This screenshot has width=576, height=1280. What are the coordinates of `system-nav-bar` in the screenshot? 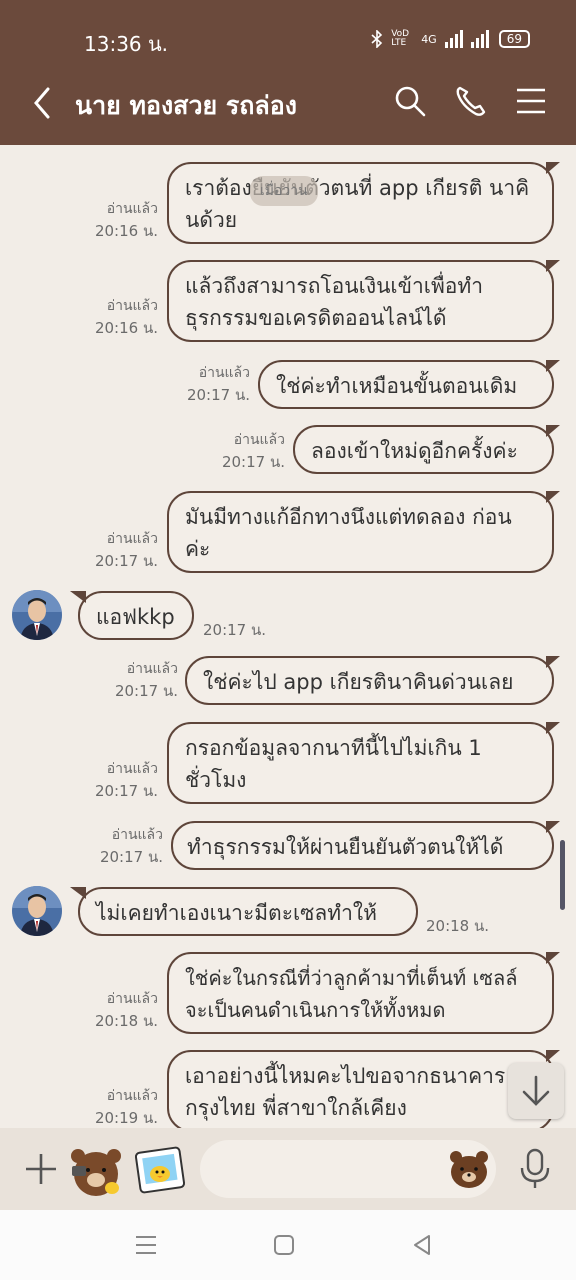 It's located at (288, 1245).